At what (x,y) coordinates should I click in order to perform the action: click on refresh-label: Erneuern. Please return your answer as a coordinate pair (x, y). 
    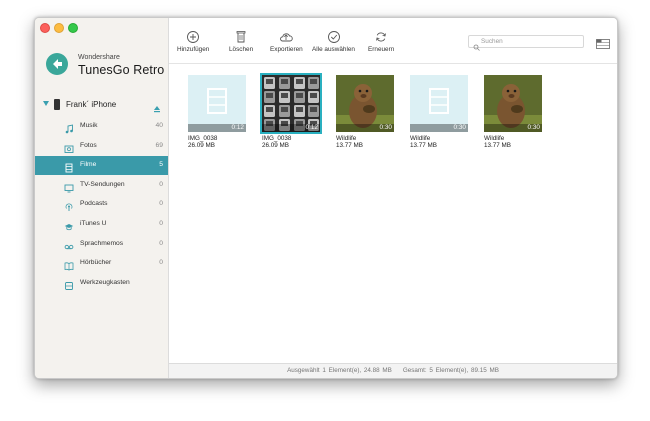
    Looking at the image, I should click on (381, 49).